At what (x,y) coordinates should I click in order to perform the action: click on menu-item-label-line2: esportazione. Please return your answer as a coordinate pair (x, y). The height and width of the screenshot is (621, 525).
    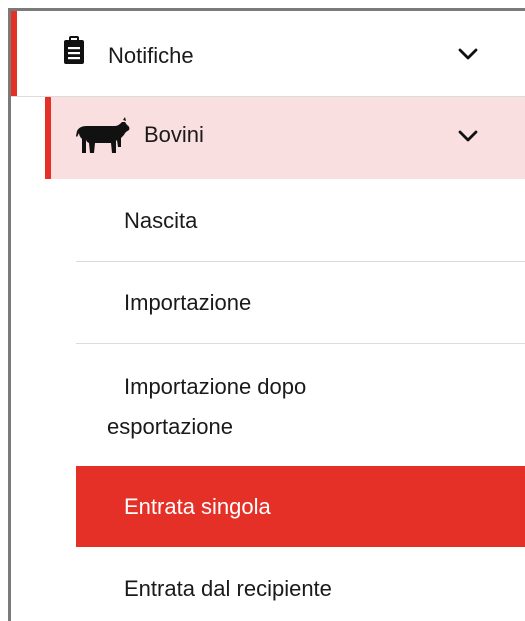
    Looking at the image, I should click on (170, 426).